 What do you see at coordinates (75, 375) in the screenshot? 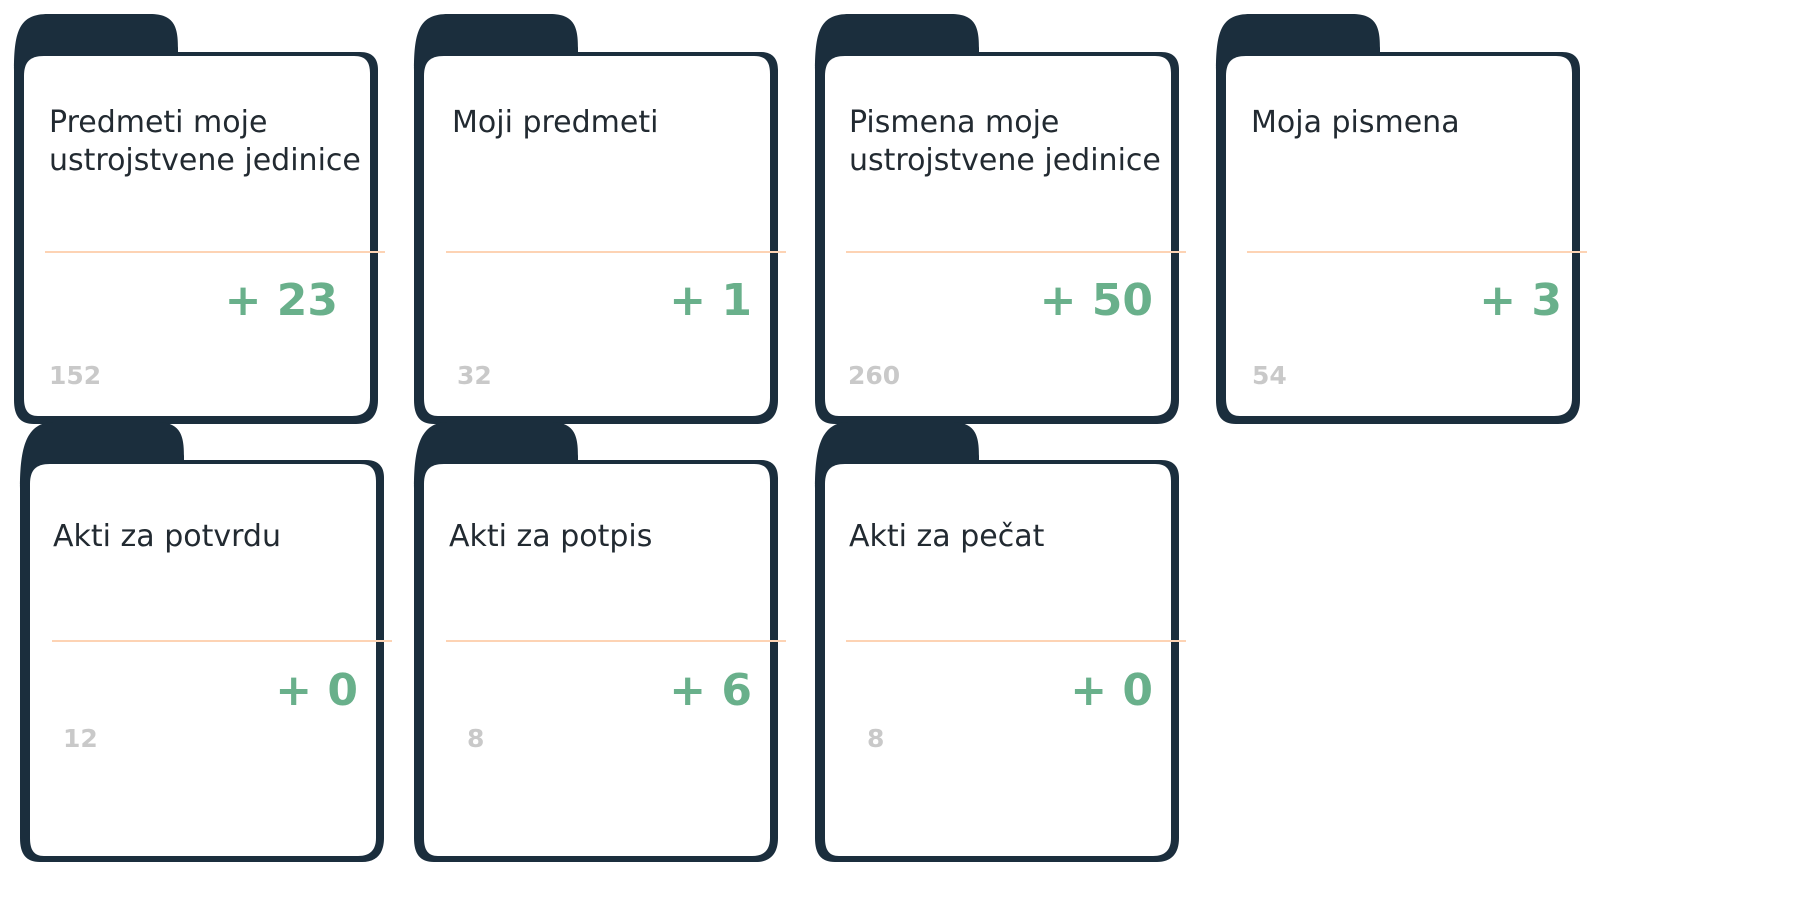
I see `folder-card-total-count: 152` at bounding box center [75, 375].